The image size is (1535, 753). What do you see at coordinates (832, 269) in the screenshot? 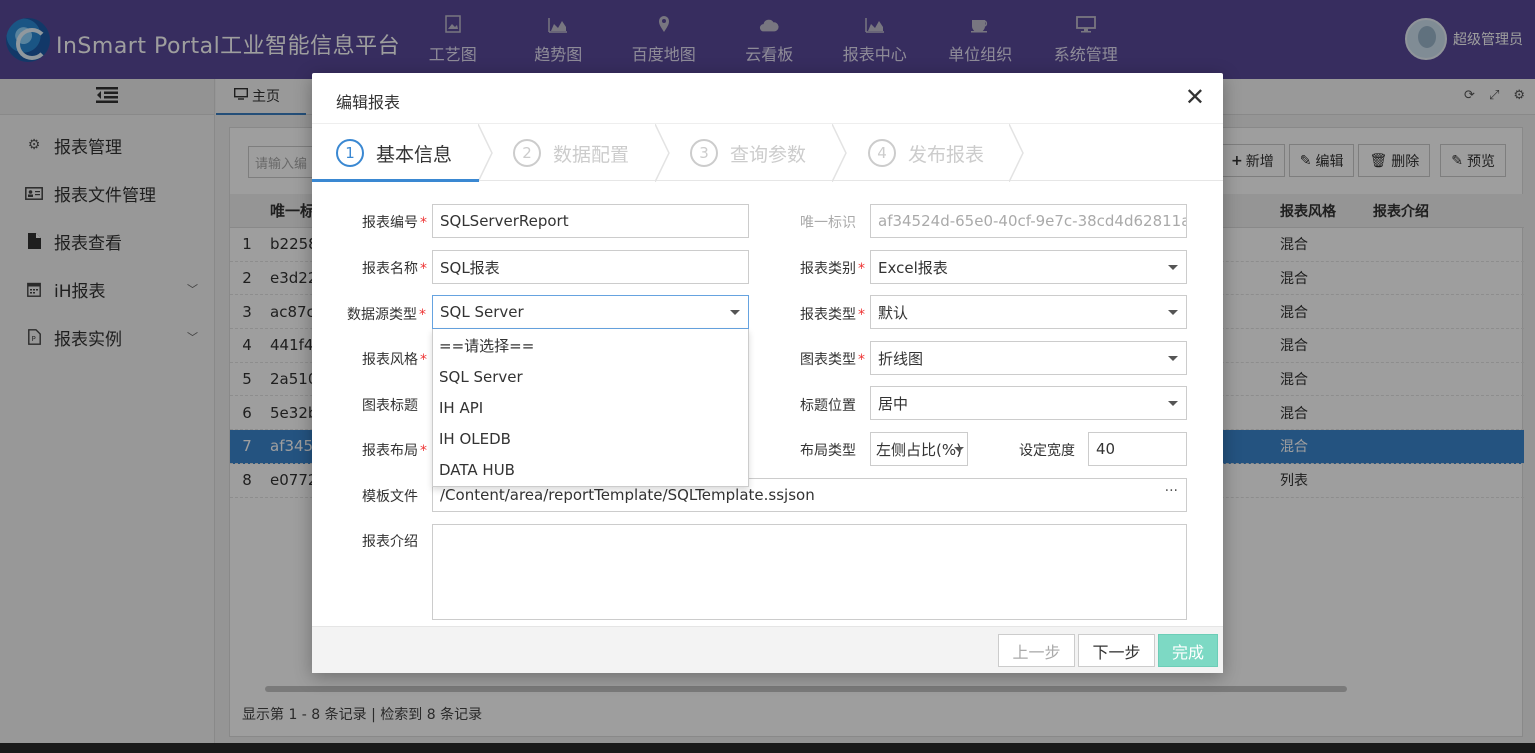
I see `report-category-label: 报表类别 *` at bounding box center [832, 269].